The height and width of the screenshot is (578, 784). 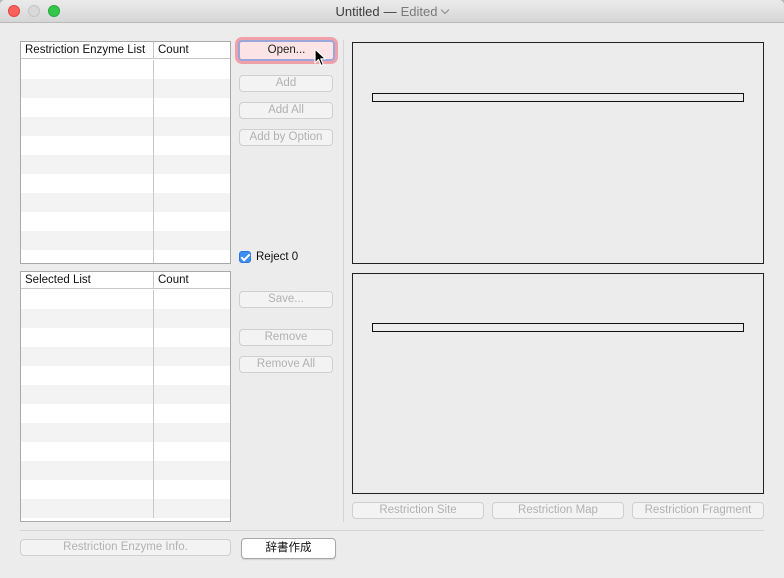 What do you see at coordinates (698, 510) in the screenshot?
I see `restriction-fragment-button: Restriction Fragment` at bounding box center [698, 510].